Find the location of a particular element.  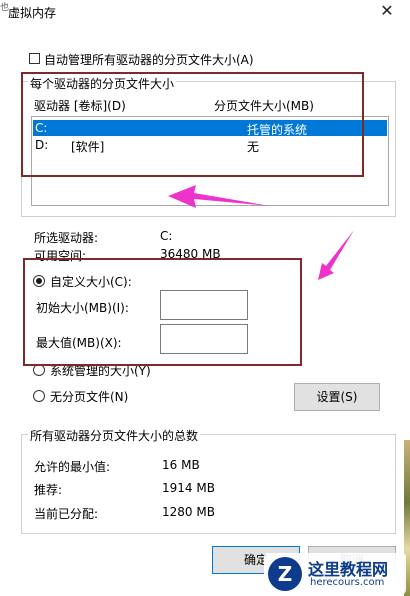

annotation-arrows is located at coordinates (261, 232).